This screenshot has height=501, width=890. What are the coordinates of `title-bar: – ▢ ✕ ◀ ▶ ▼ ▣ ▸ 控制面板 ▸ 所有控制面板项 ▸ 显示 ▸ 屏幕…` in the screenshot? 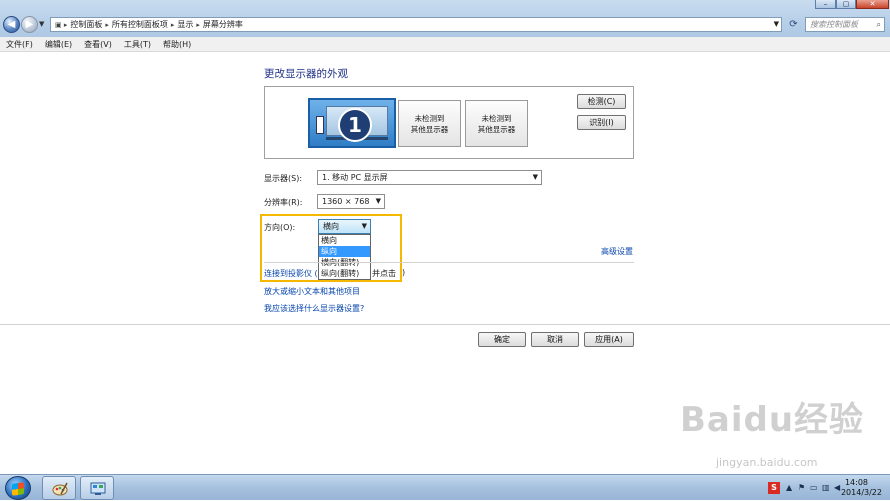 It's located at (445, 18).